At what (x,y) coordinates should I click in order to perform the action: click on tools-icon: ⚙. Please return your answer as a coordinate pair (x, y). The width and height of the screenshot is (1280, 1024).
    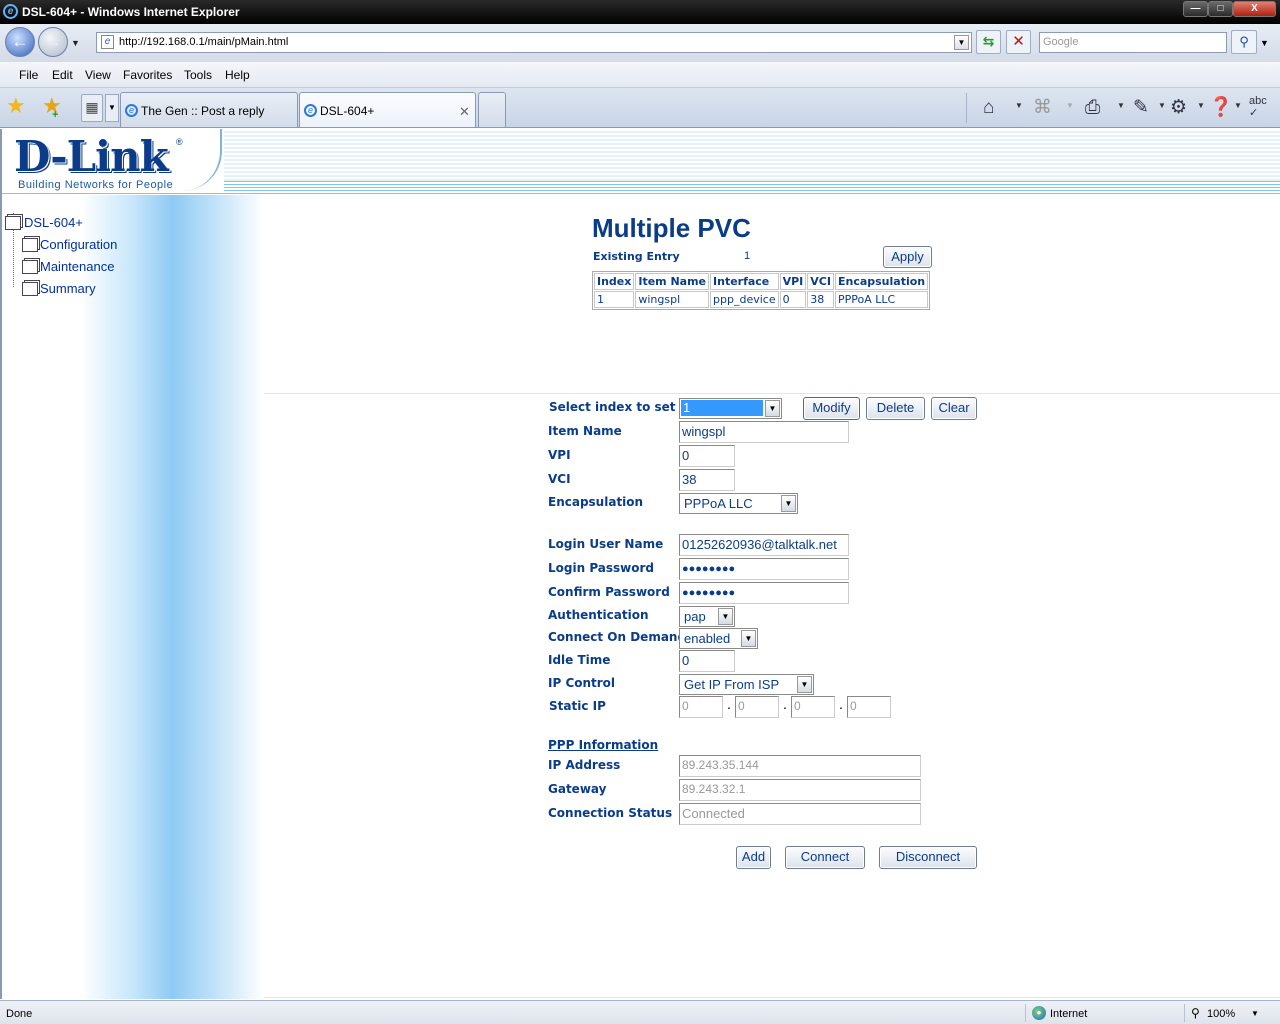
    Looking at the image, I should click on (1178, 108).